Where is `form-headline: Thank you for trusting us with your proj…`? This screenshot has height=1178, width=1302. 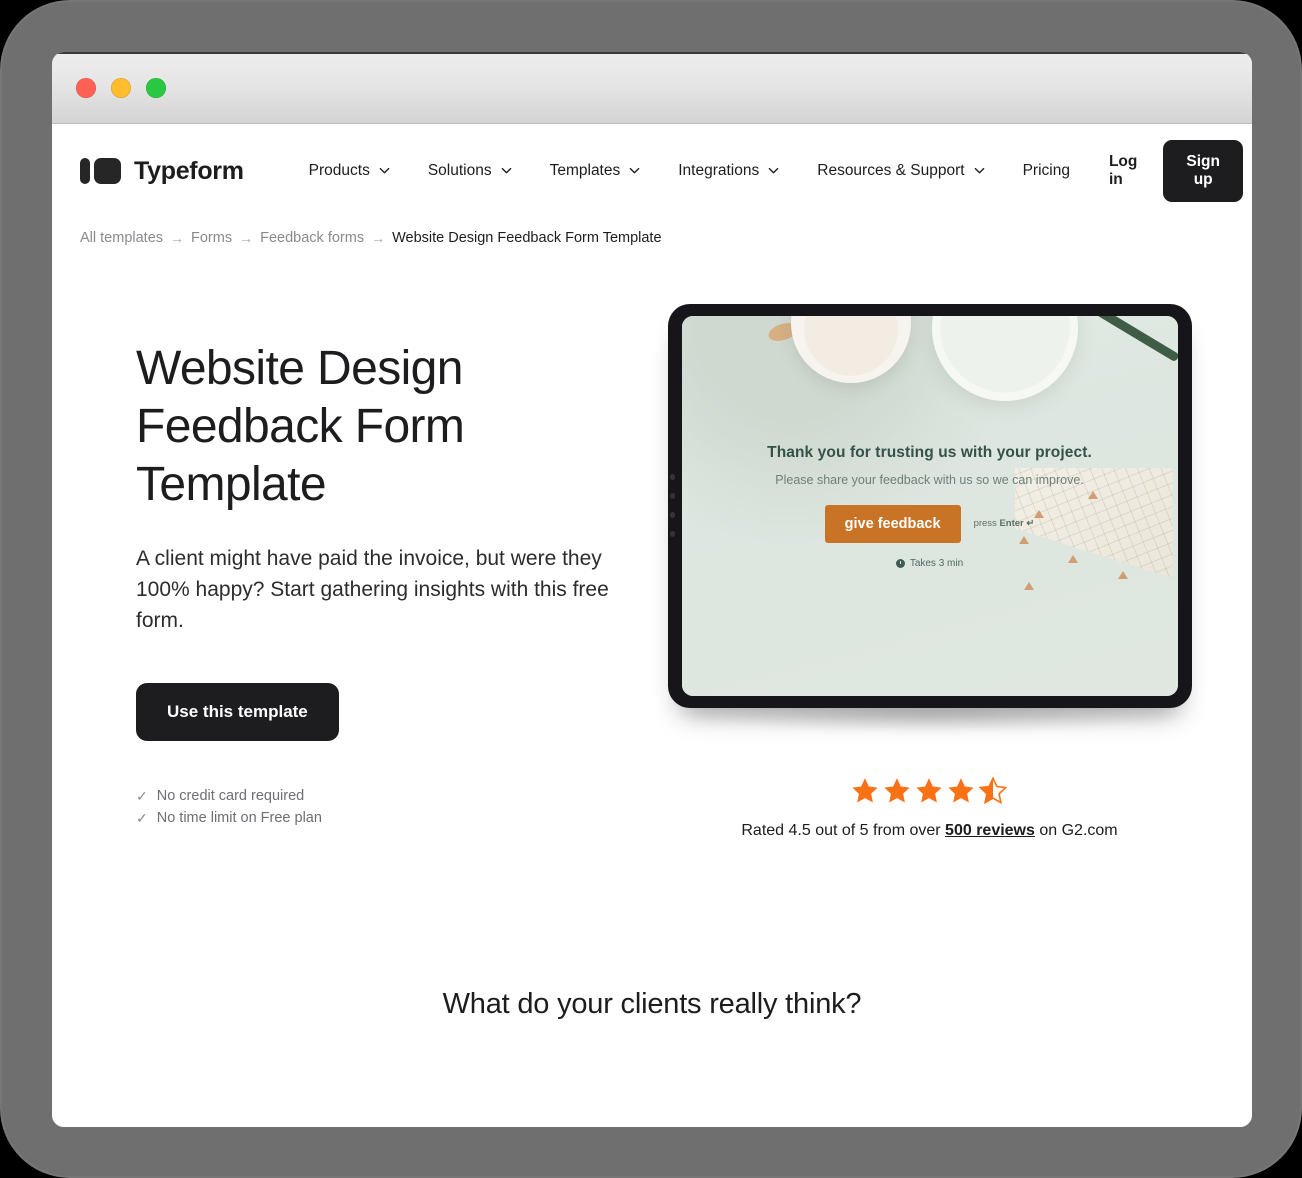 form-headline: Thank you for trusting us with your proj… is located at coordinates (929, 452).